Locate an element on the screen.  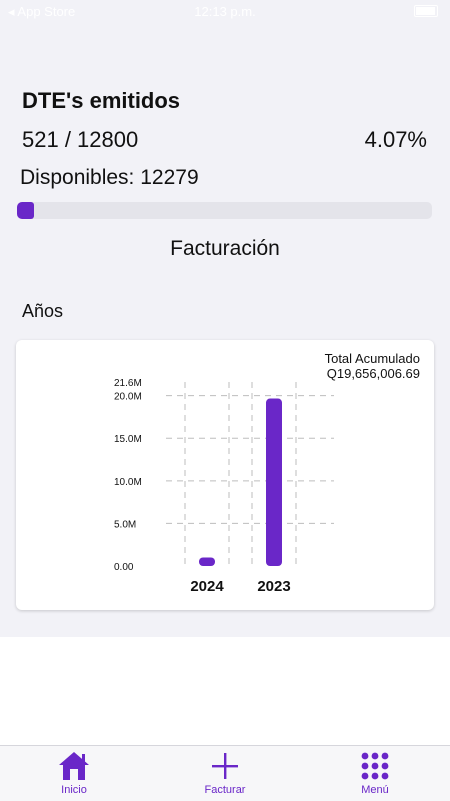
y-tick-label: 20.0M is located at coordinates (128, 397).